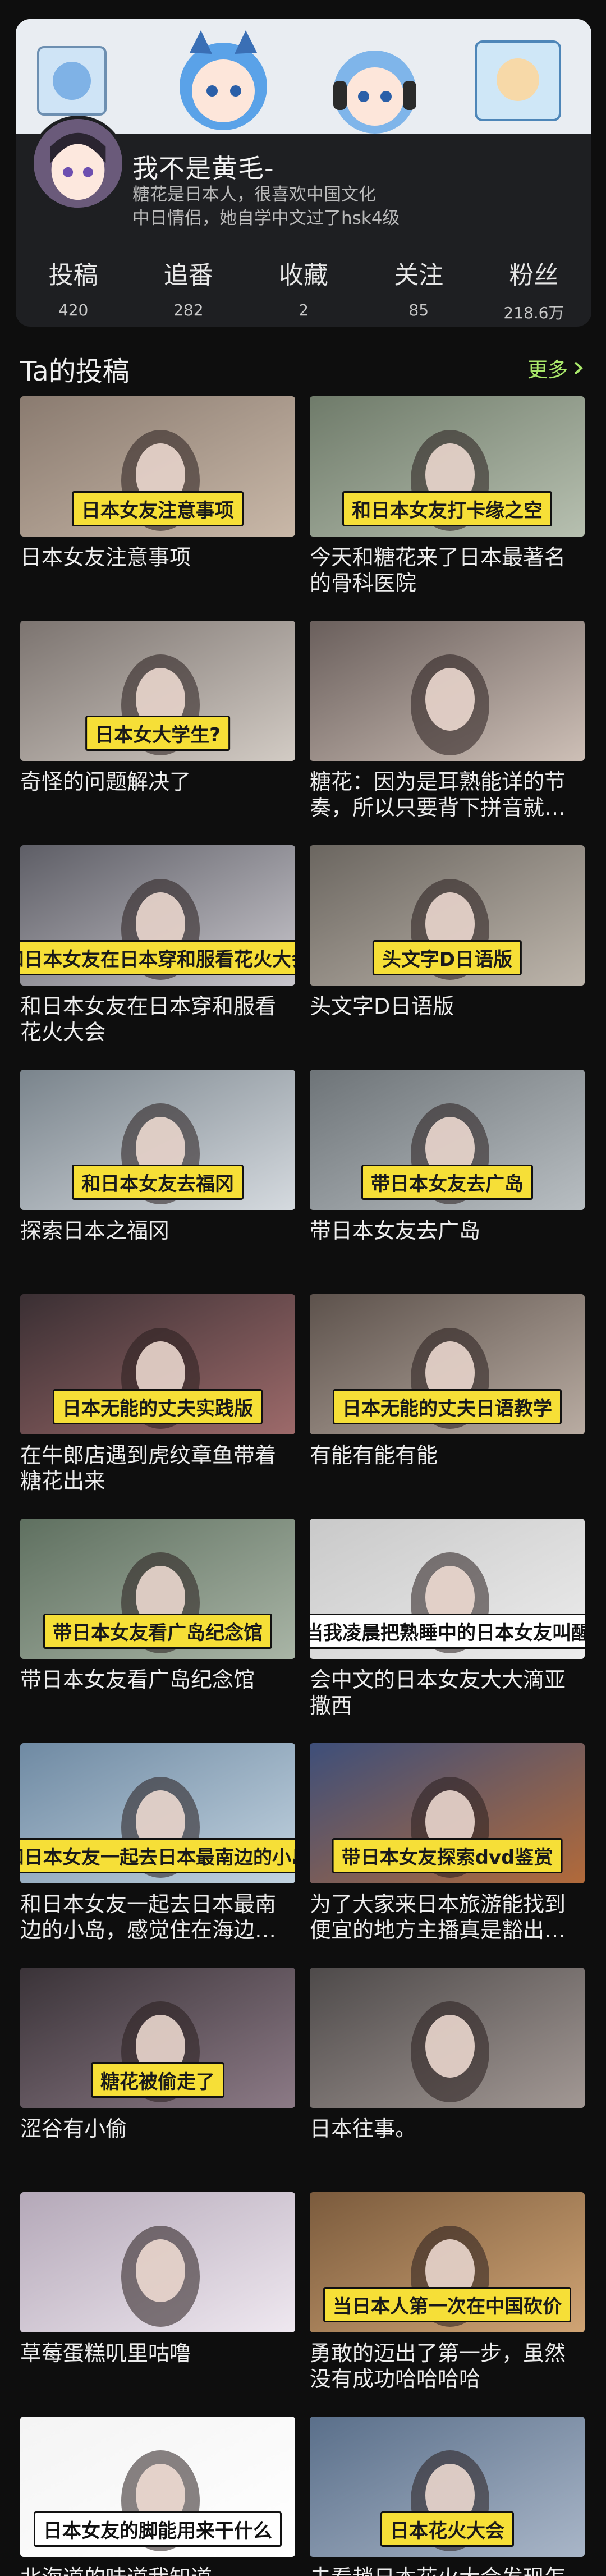 Image resolution: width=606 pixels, height=2576 pixels. What do you see at coordinates (157, 1589) in the screenshot?
I see `video-thumbnail: 带日本女友看广岛纪念馆` at bounding box center [157, 1589].